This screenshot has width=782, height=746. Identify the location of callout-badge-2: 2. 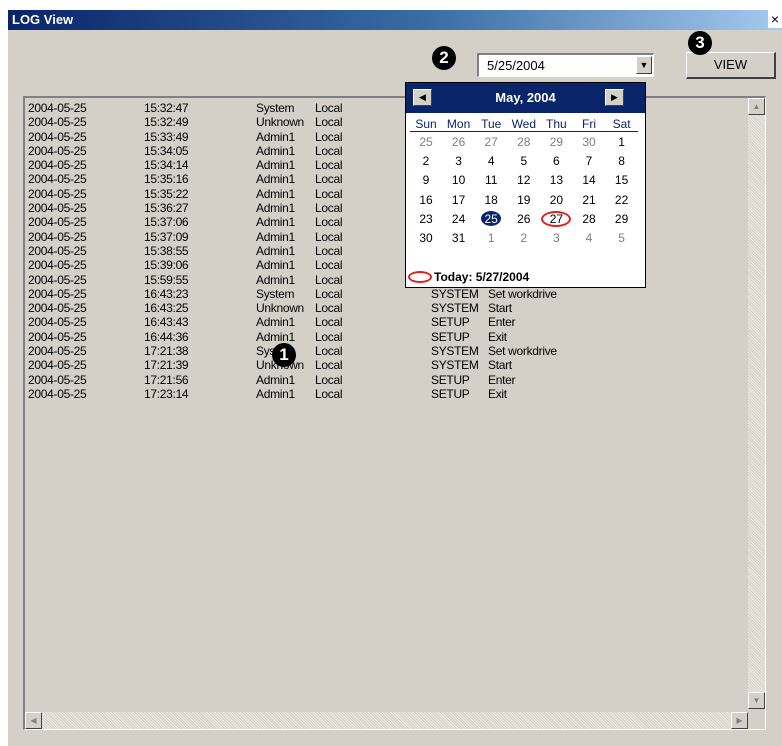
(444, 58).